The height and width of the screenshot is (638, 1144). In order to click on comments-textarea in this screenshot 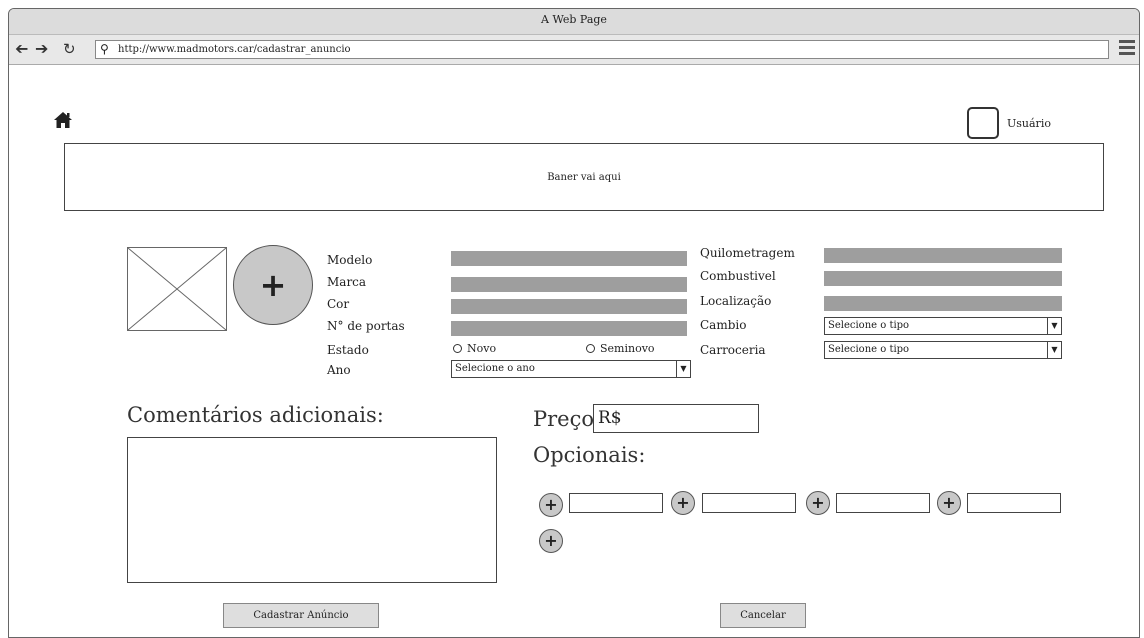, I will do `click(312, 510)`.